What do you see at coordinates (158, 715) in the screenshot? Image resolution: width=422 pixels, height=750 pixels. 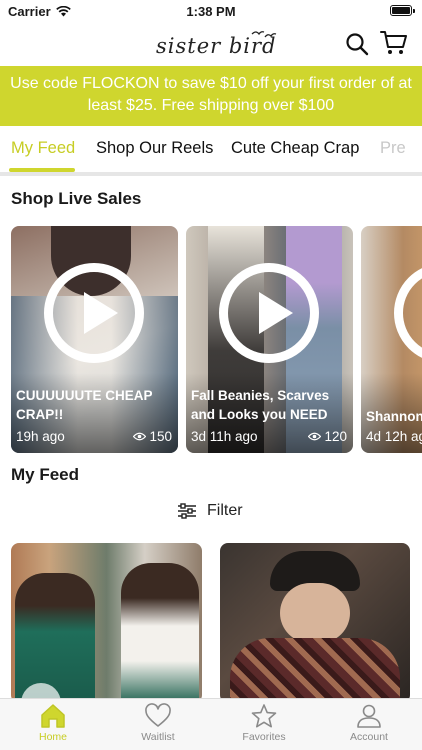 I see `heart-icon` at bounding box center [158, 715].